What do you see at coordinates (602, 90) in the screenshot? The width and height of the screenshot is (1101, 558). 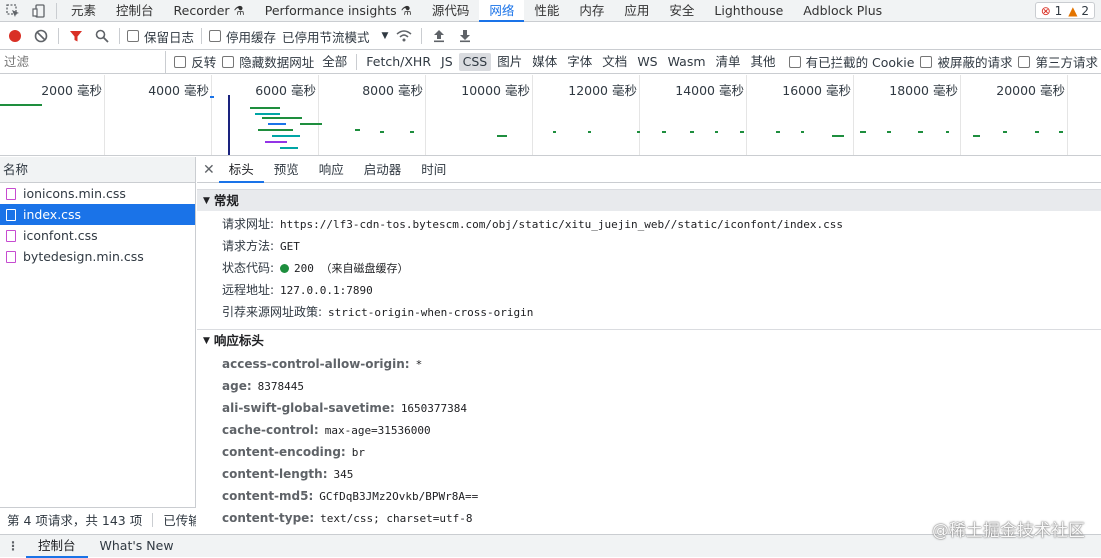 I see `tick-label: 12000 毫秒` at bounding box center [602, 90].